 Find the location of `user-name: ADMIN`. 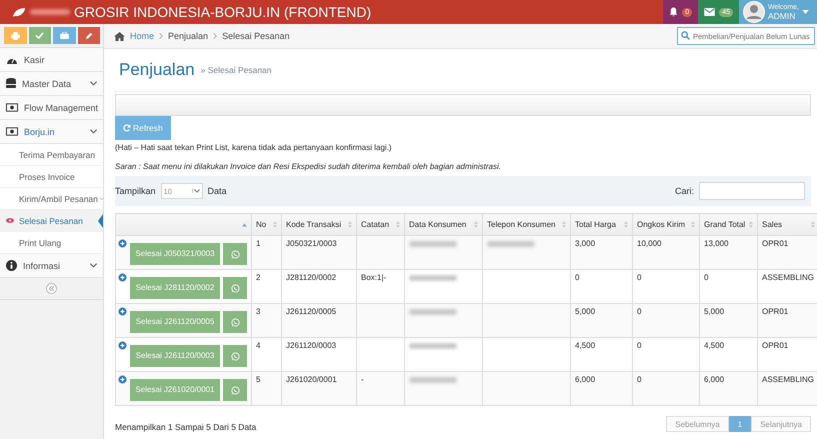

user-name: ADMIN is located at coordinates (782, 16).